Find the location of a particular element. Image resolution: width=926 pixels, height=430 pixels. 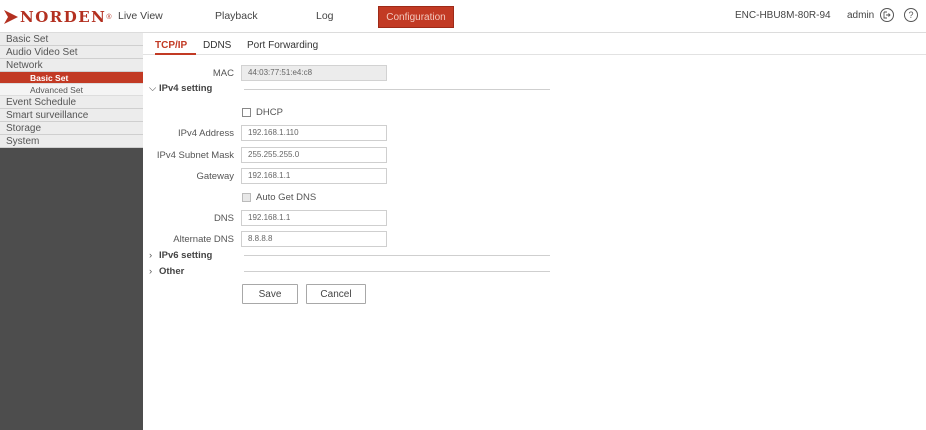

auto-dns-label: Auto Get DNS is located at coordinates (286, 197).